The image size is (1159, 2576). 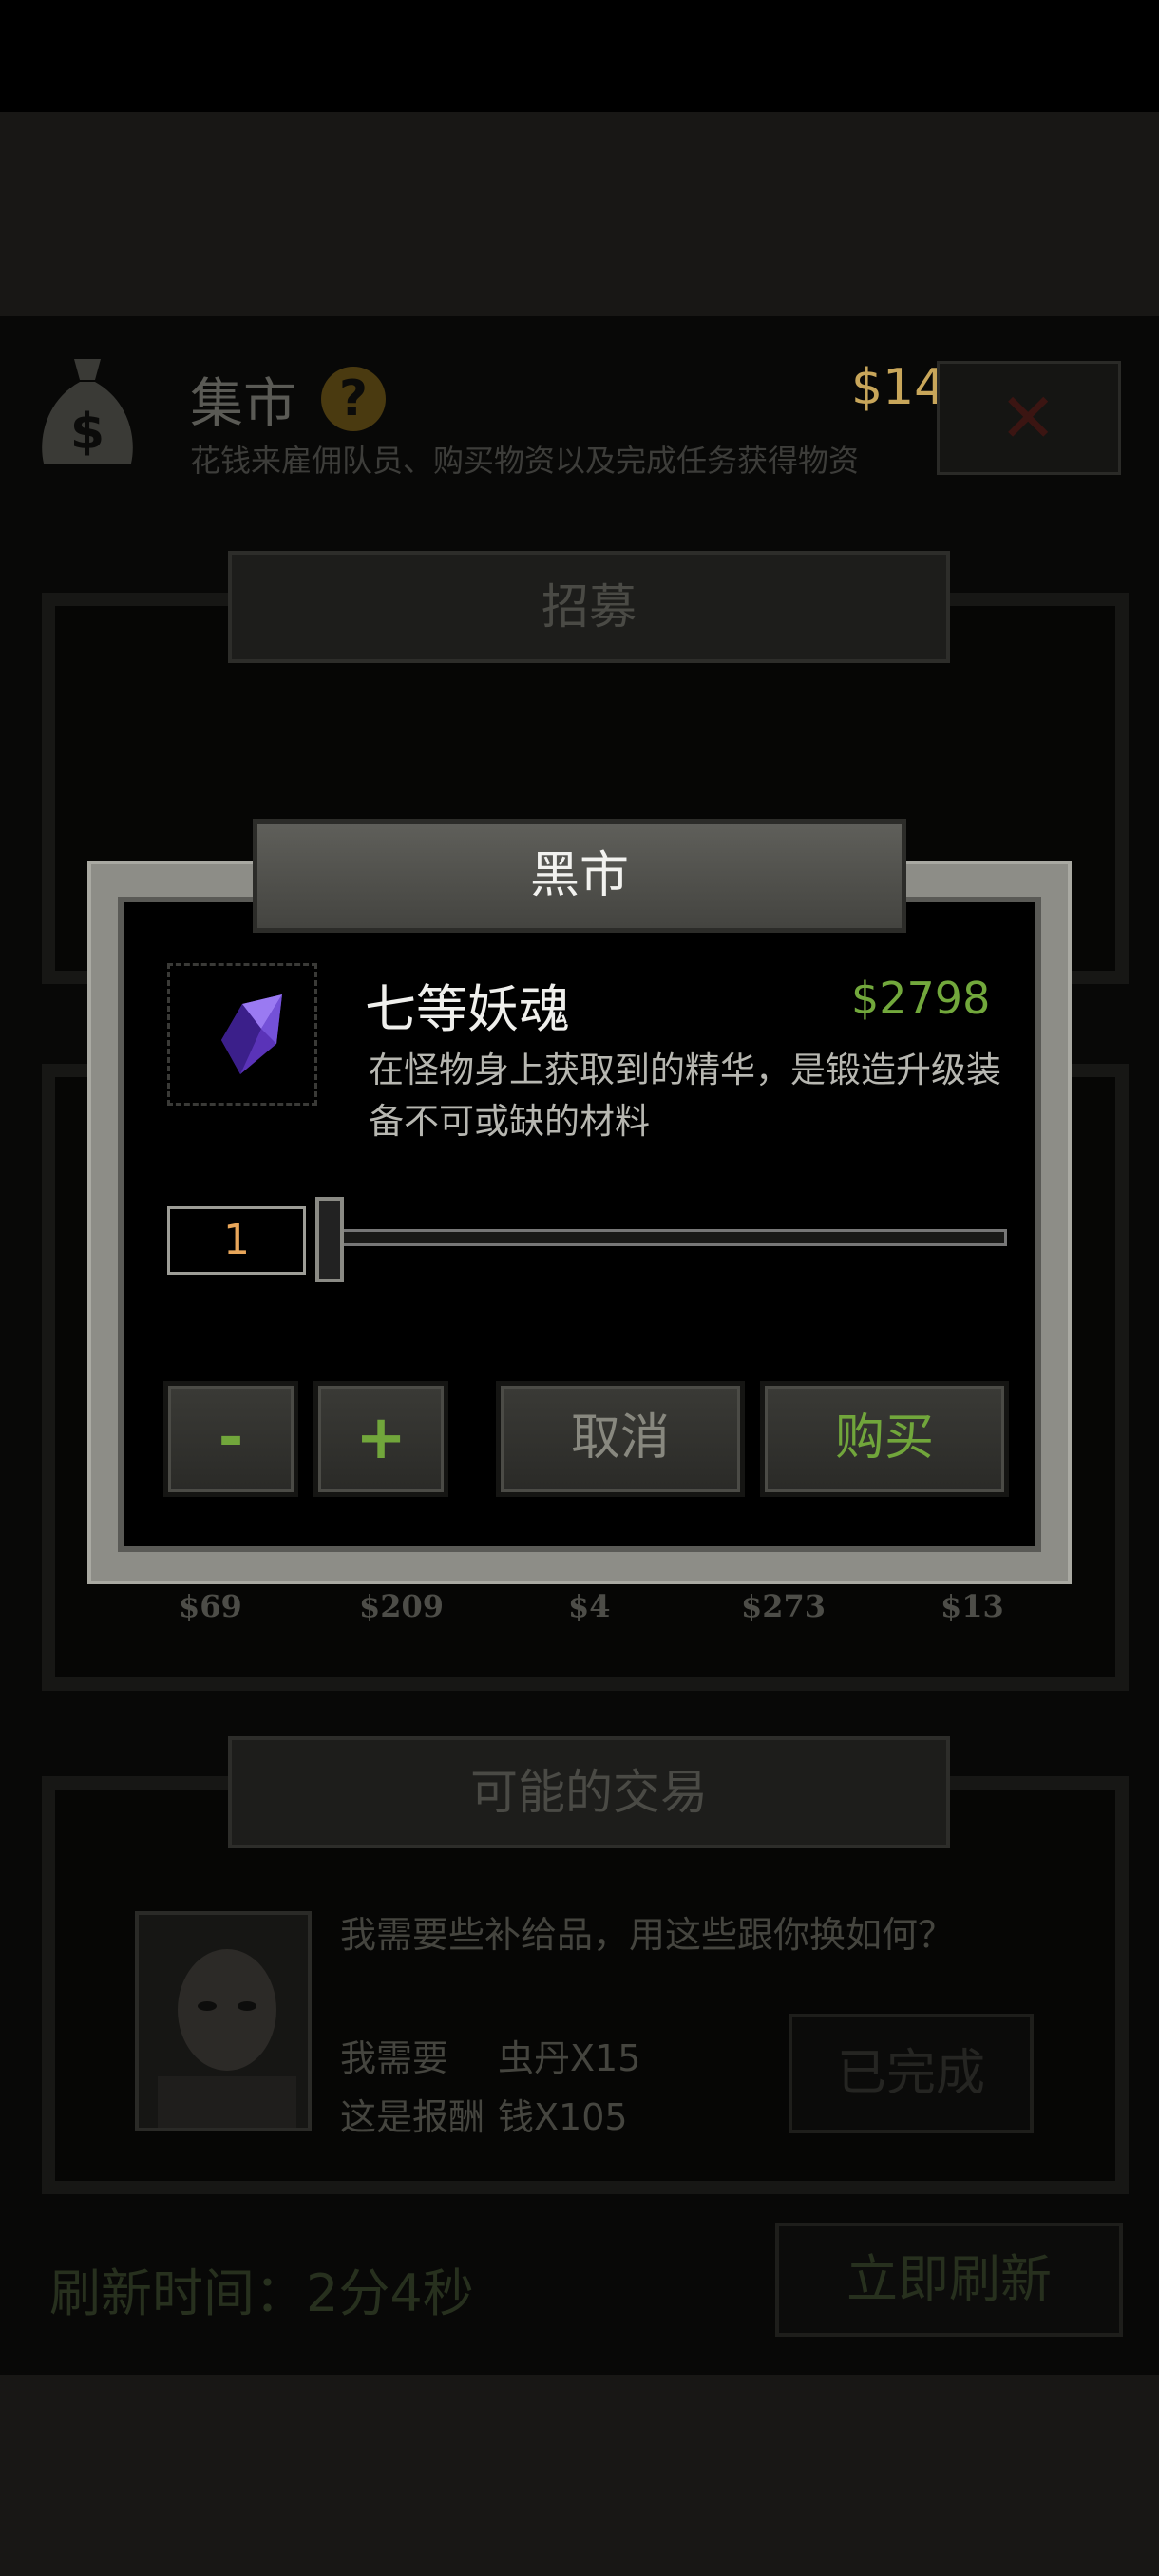 I want to click on refresh-timer: 刷新时间：2分4秒, so click(x=261, y=2293).